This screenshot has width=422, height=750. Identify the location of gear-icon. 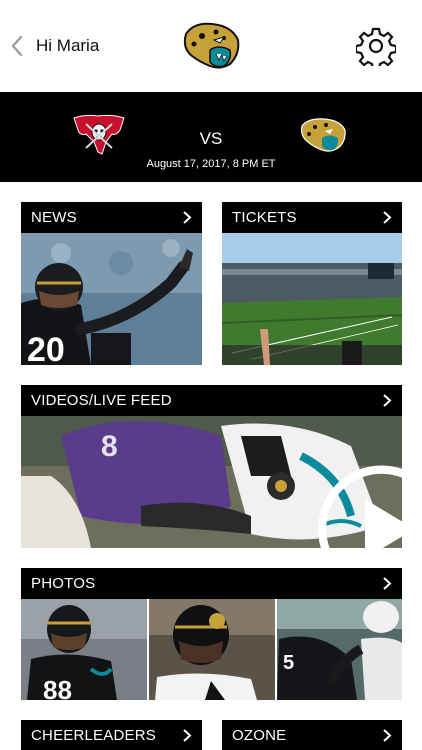
(376, 46).